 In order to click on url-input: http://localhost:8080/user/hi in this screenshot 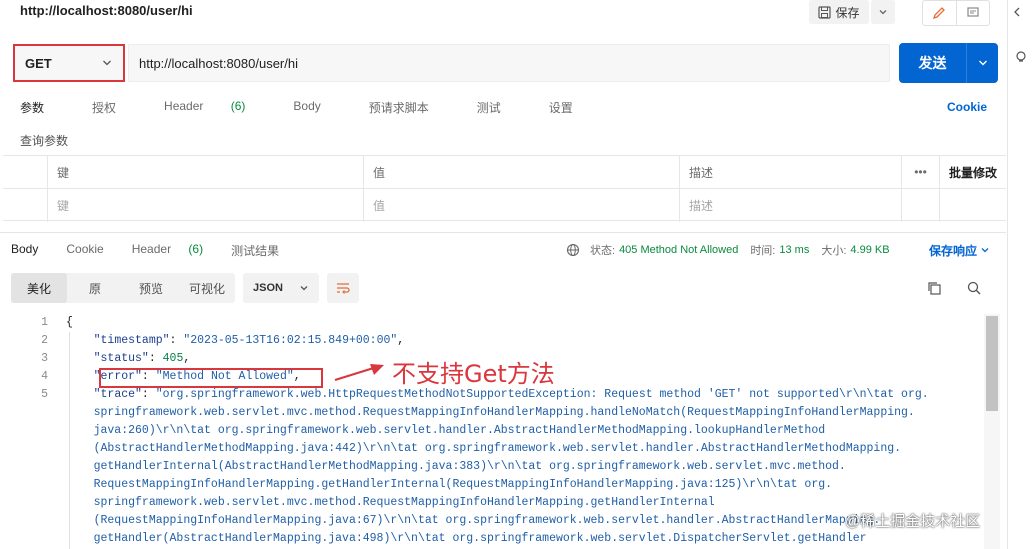, I will do `click(509, 63)`.